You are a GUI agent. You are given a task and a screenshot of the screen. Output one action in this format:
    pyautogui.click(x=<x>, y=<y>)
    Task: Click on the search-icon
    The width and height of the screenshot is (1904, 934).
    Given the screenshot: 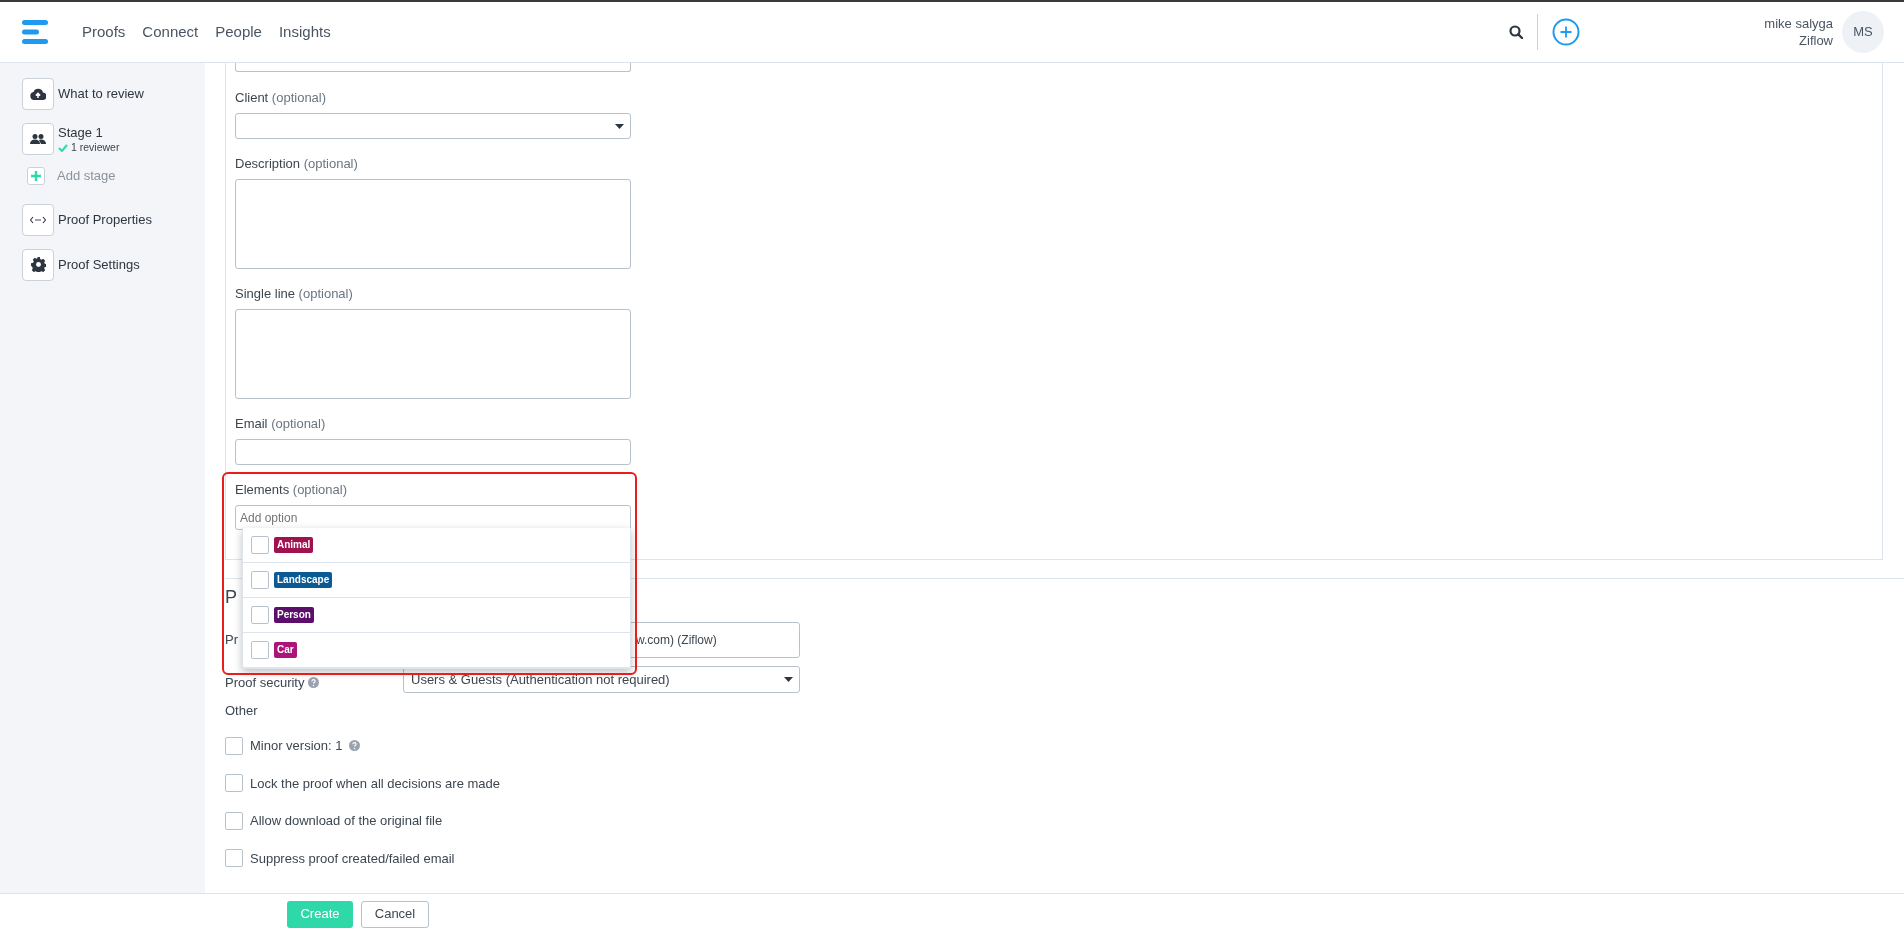 What is the action you would take?
    pyautogui.click(x=1516, y=32)
    